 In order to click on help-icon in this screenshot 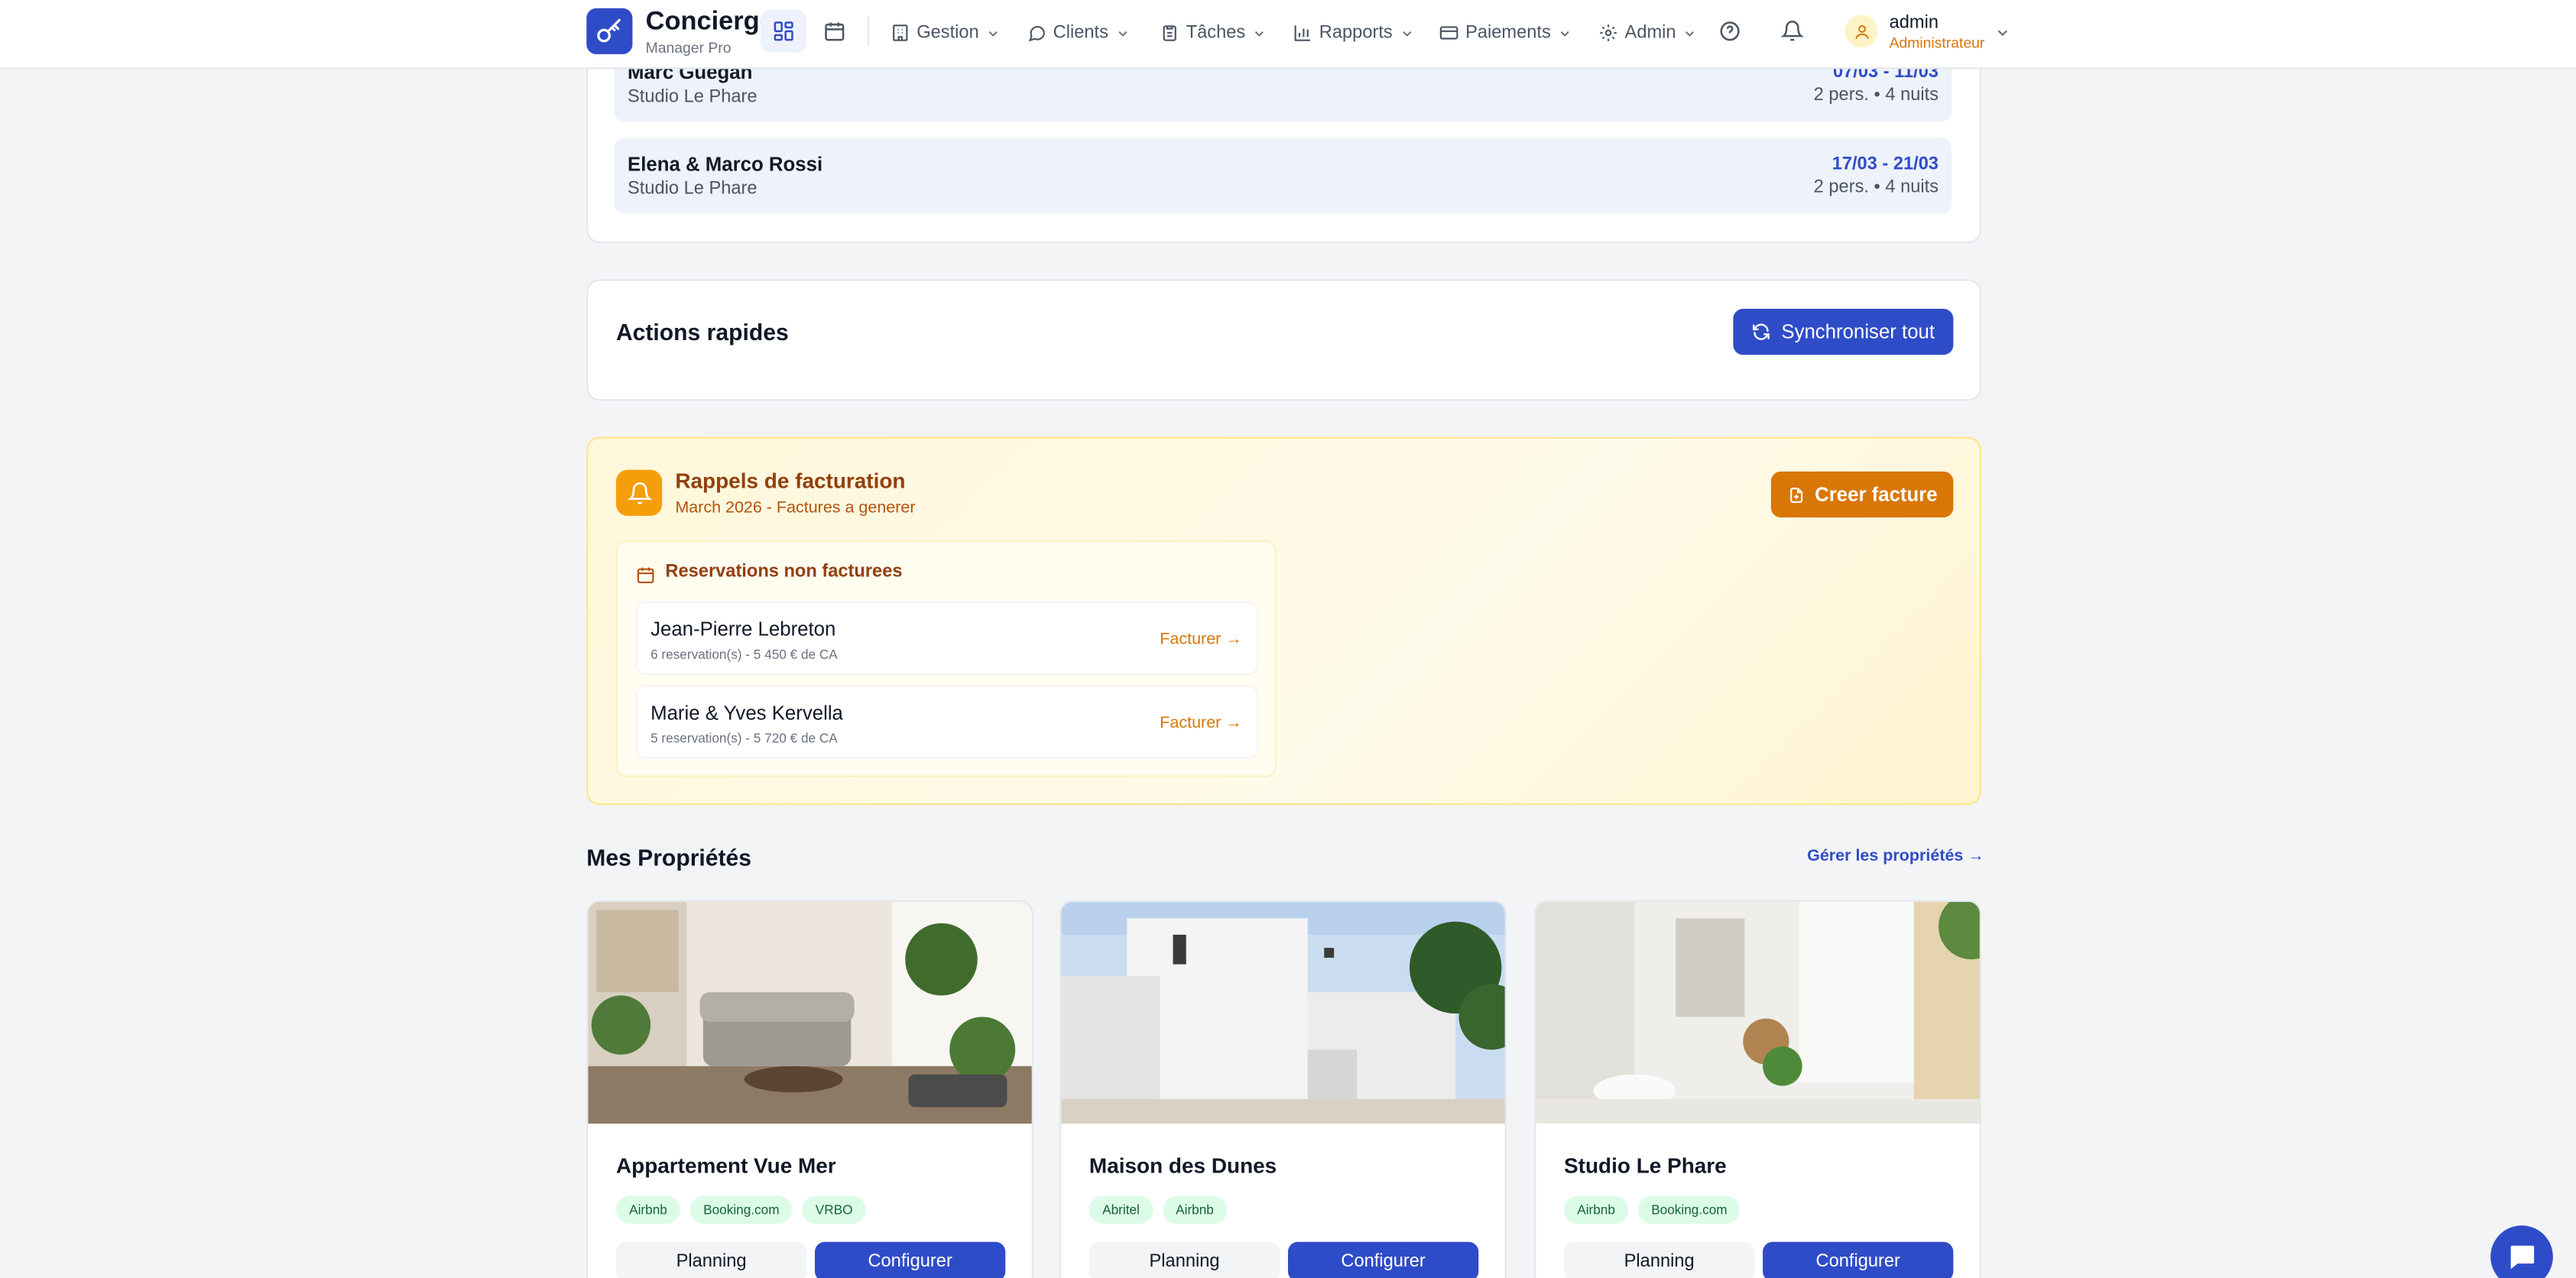, I will do `click(1730, 31)`.